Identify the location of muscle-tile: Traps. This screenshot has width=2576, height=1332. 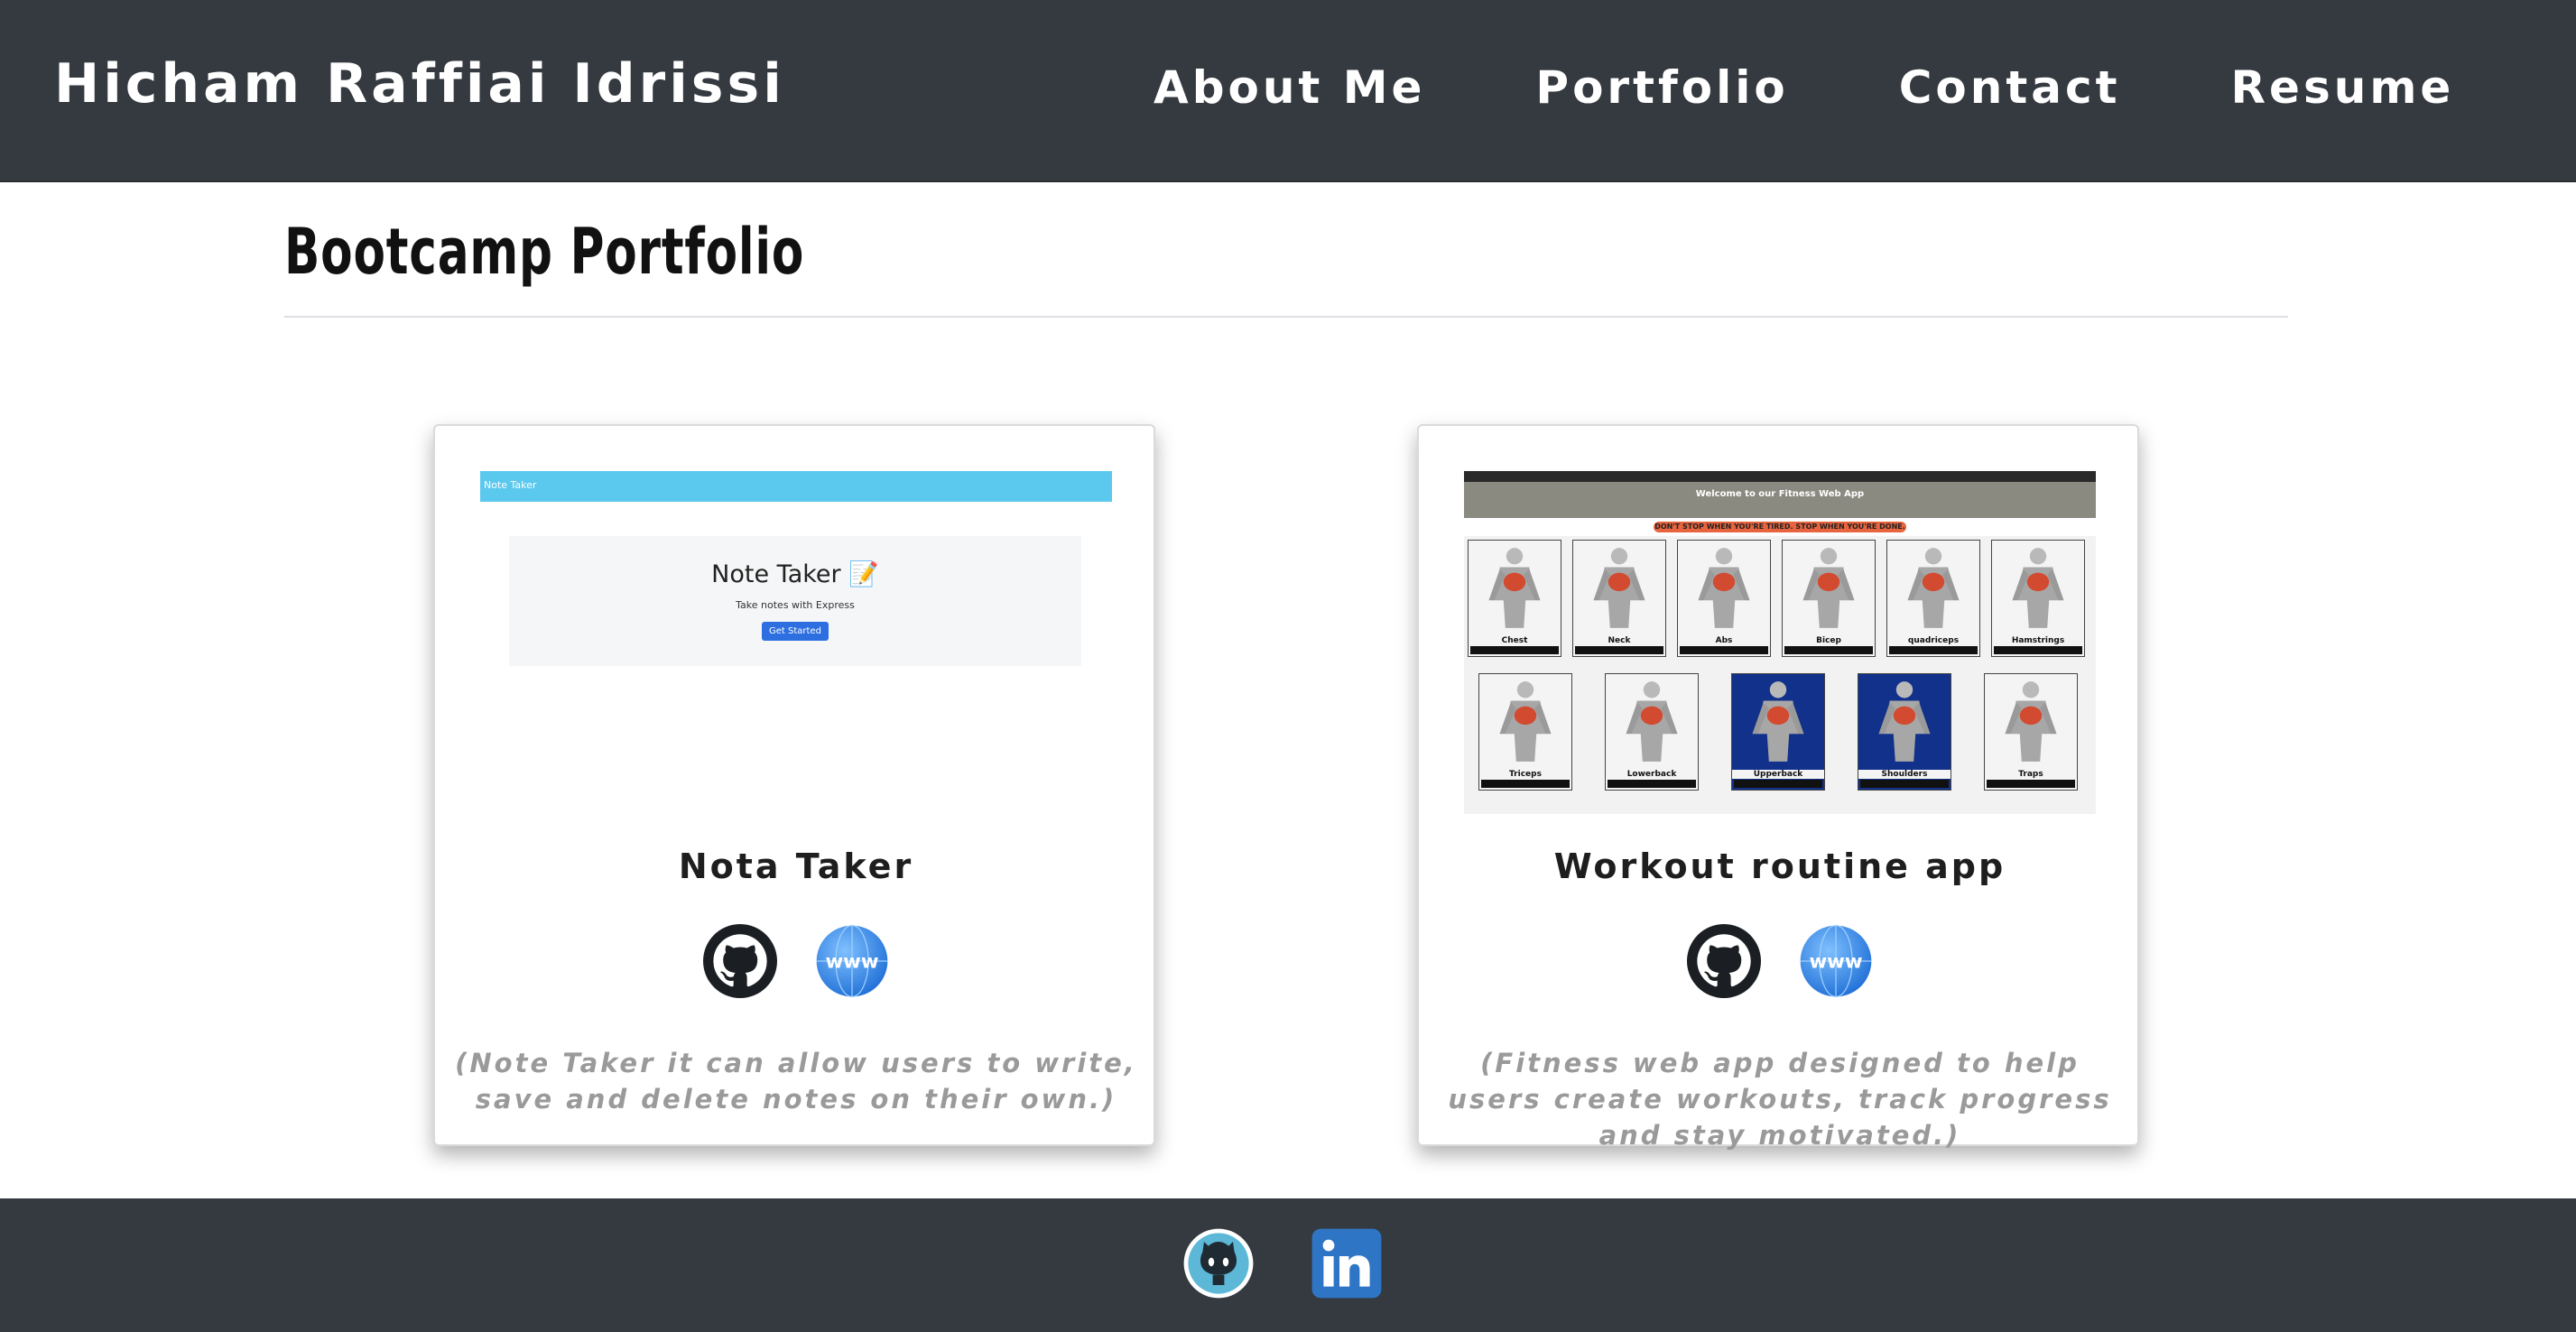
(2031, 732).